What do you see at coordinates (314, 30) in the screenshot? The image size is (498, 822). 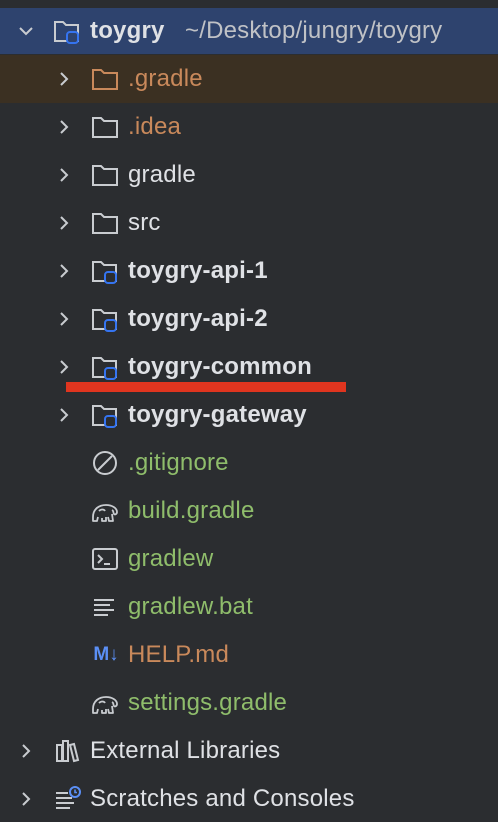 I see `project-root-path: ~/Desktop/jungry/toygry` at bounding box center [314, 30].